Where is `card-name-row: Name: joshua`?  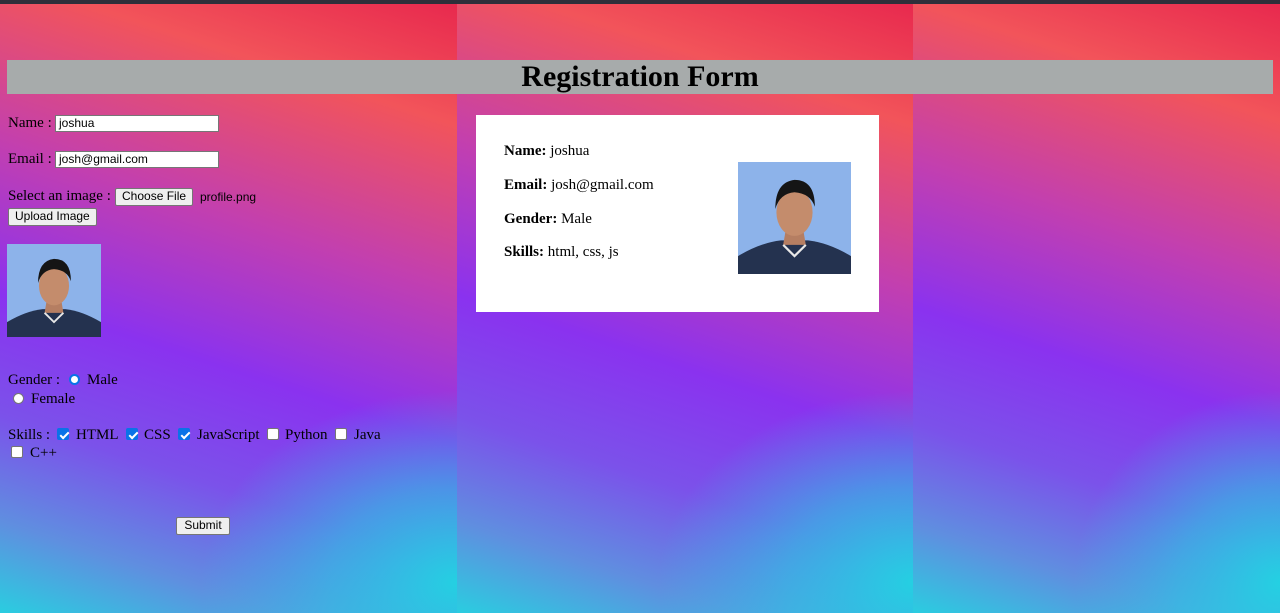 card-name-row: Name: joshua is located at coordinates (546, 151).